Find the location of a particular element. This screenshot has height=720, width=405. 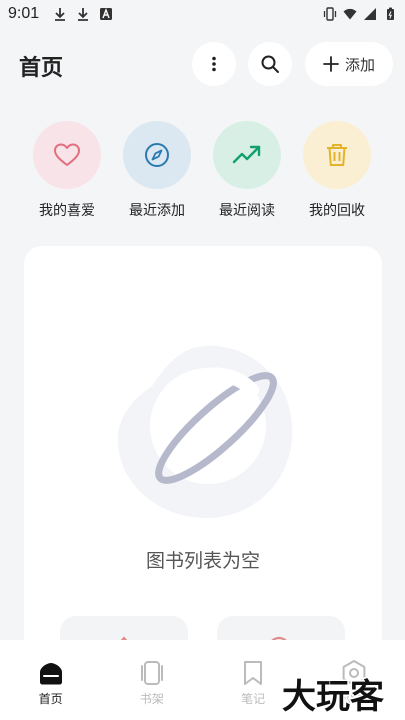

wifi-icon is located at coordinates (350, 14).